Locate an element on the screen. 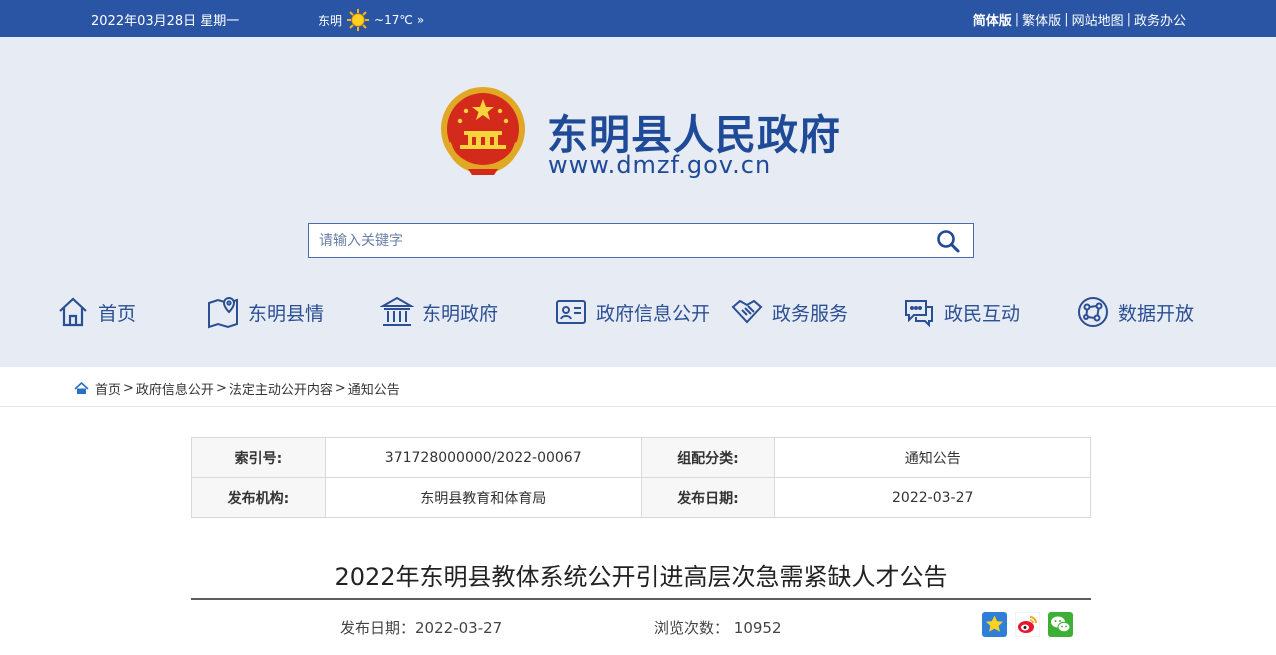 This screenshot has width=1276, height=655. breadcrumb: 首页 > 政府信息公开 > 法定主动公开内容 > 通知公告 is located at coordinates (237, 388).